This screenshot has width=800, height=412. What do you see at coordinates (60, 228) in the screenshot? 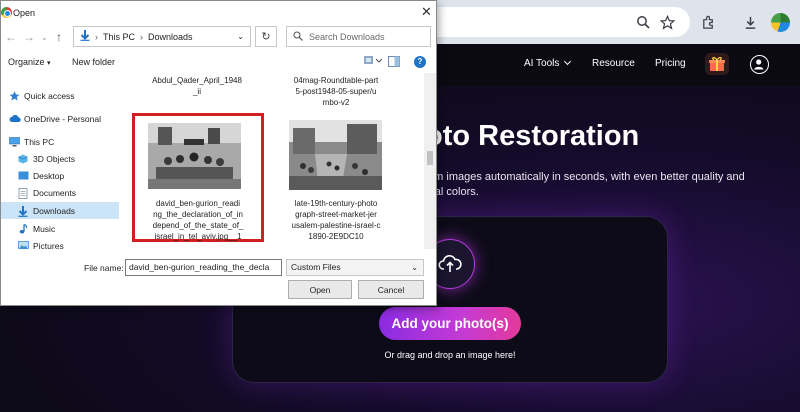
I see `nav-item-music: Music` at bounding box center [60, 228].